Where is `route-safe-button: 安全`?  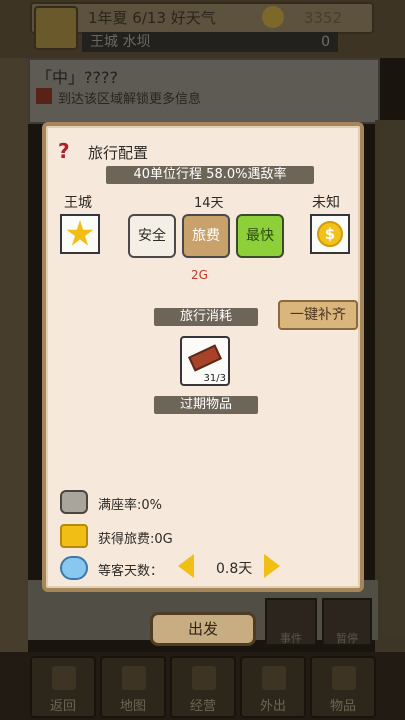 route-safe-button: 安全 is located at coordinates (152, 236).